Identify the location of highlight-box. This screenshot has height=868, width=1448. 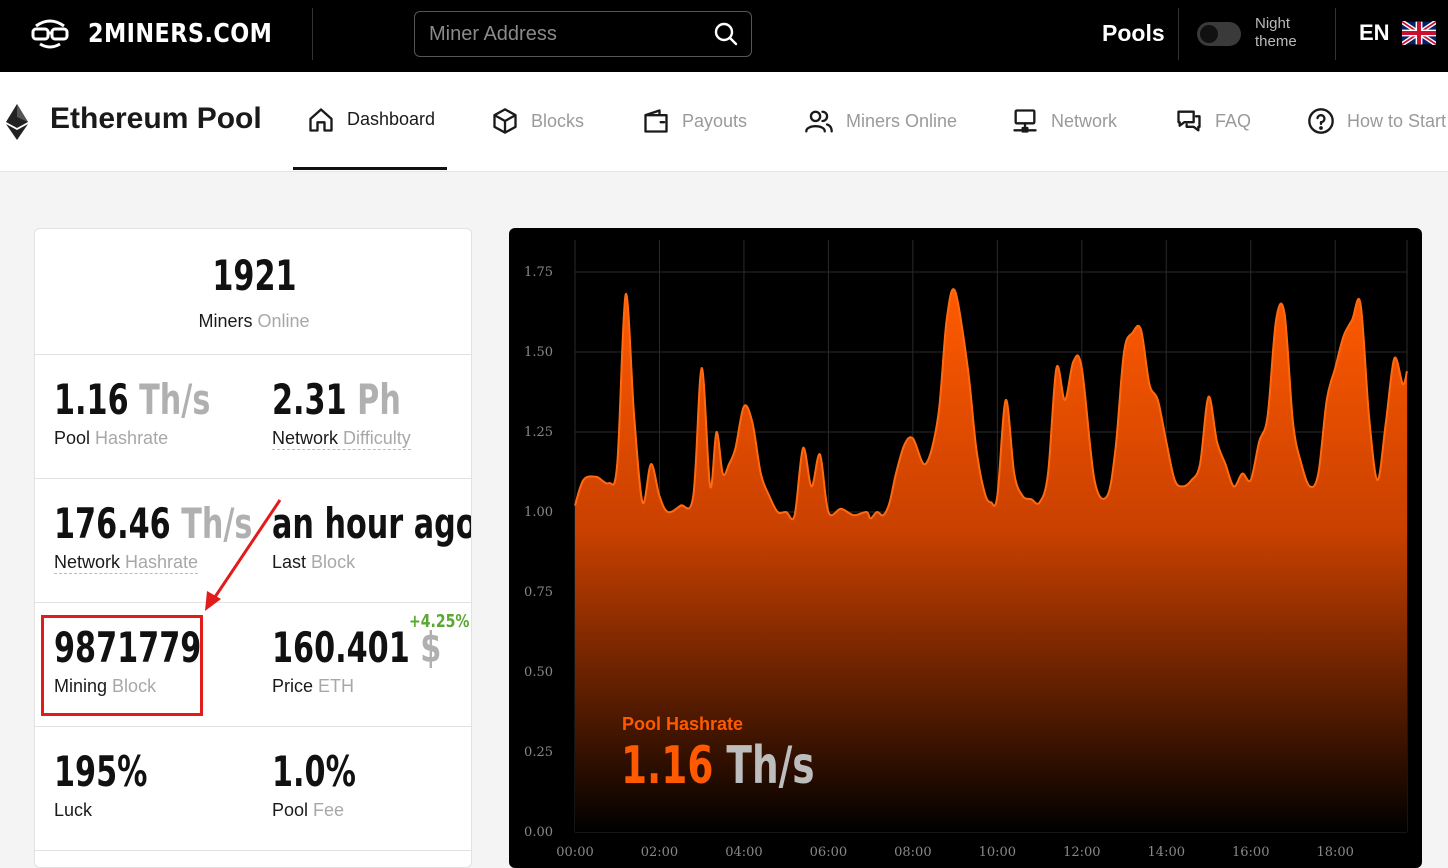
(122, 665).